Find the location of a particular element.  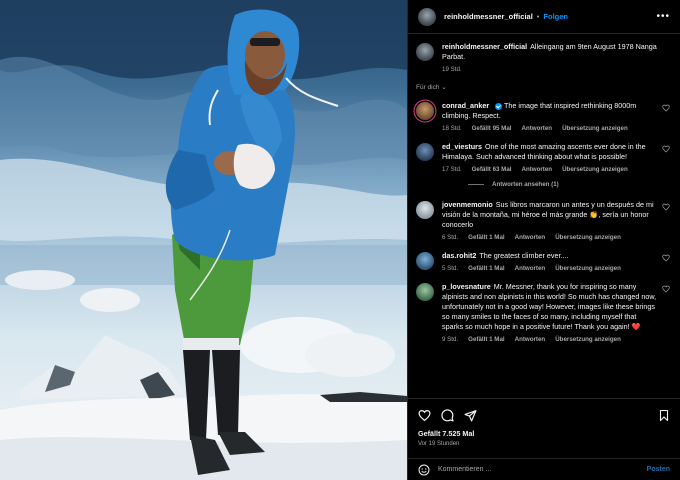

comment-time: 17 Std. is located at coordinates (452, 169).